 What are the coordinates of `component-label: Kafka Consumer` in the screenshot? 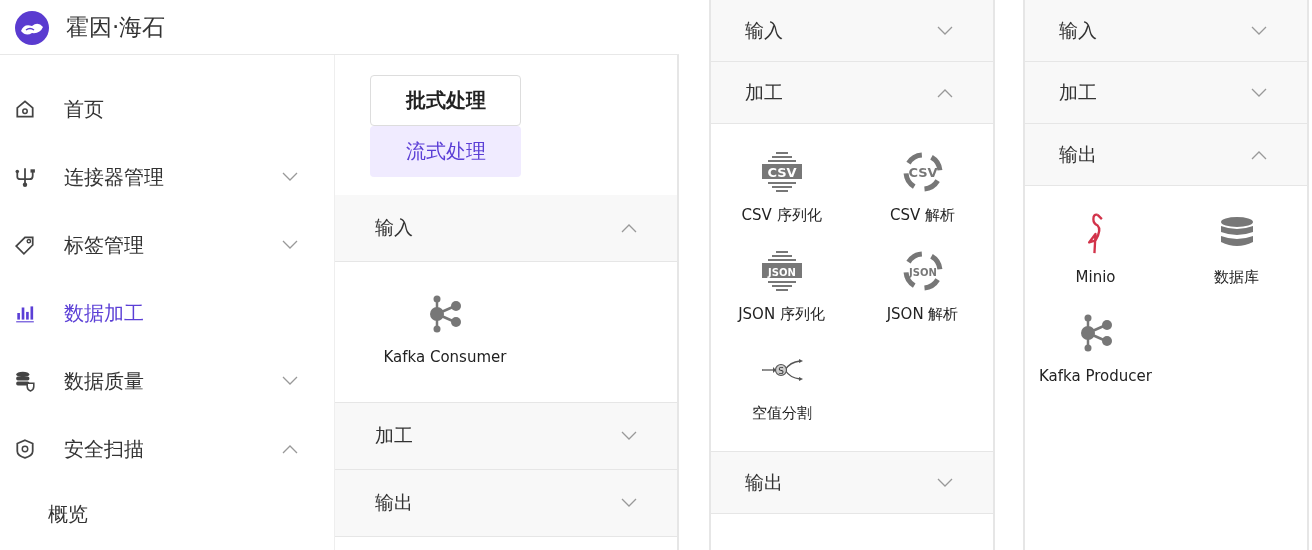 It's located at (445, 357).